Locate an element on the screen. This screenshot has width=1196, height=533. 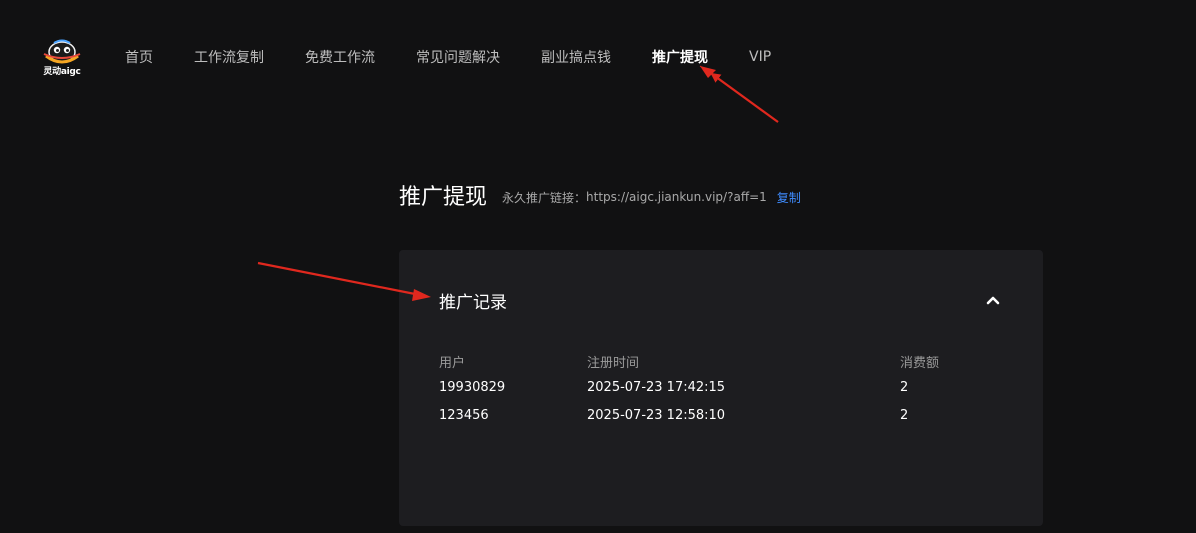
chevron-up-icon is located at coordinates (993, 300).